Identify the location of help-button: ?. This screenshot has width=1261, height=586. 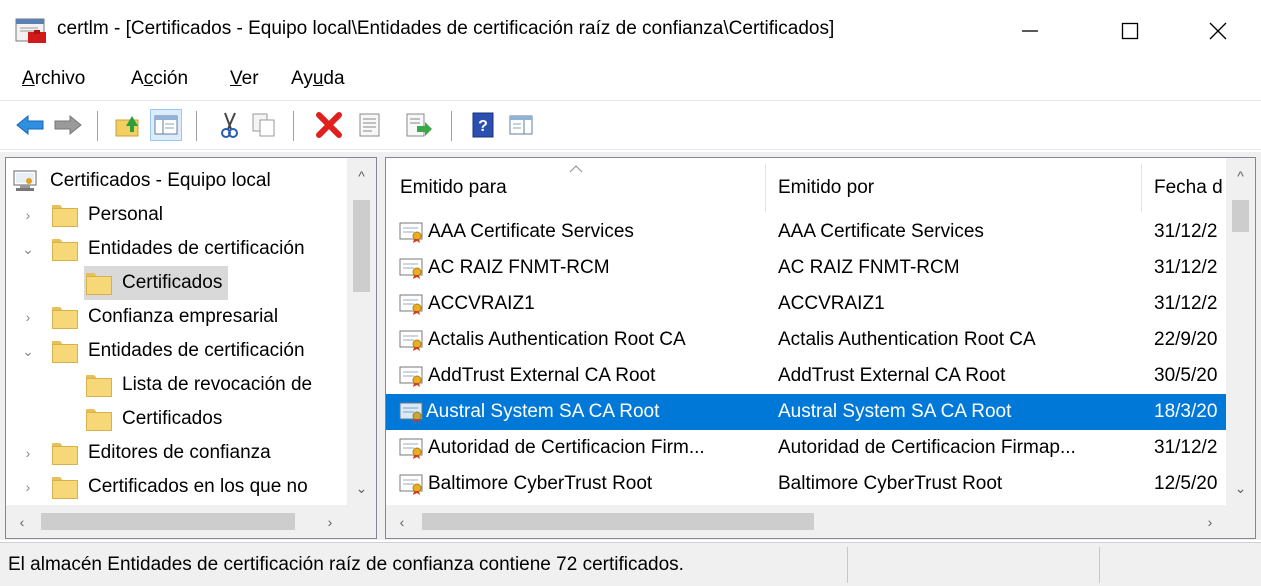
(483, 125).